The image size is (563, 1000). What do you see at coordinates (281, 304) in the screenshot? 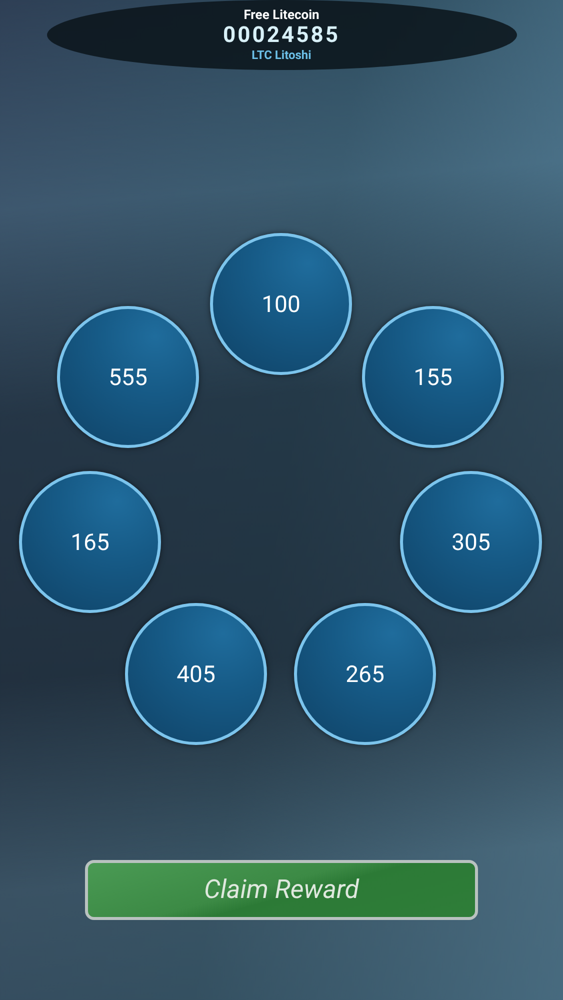
I see `reward-circle-button: 100` at bounding box center [281, 304].